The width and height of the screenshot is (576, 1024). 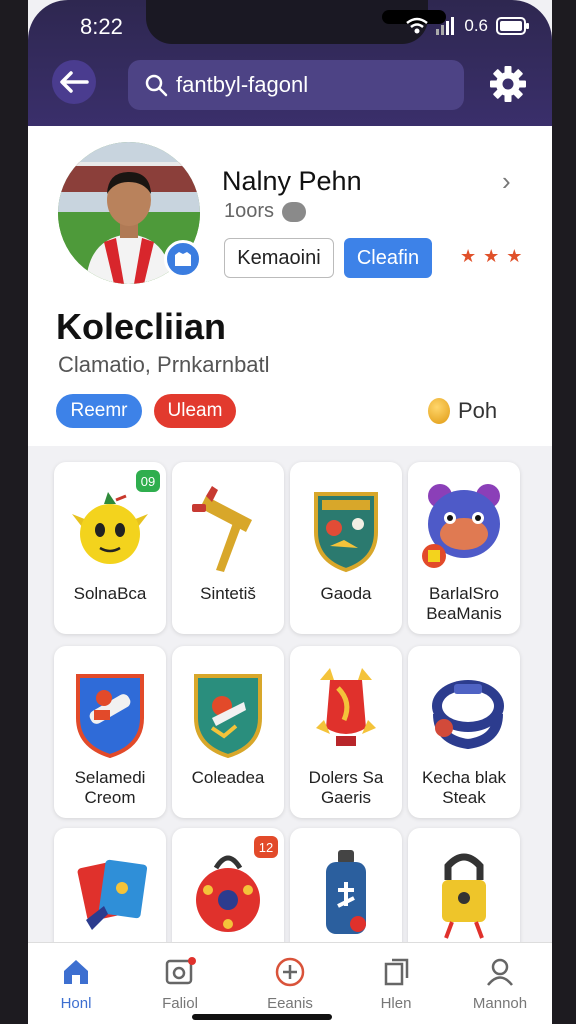 What do you see at coordinates (346, 532) in the screenshot?
I see `shield-crest-icon` at bounding box center [346, 532].